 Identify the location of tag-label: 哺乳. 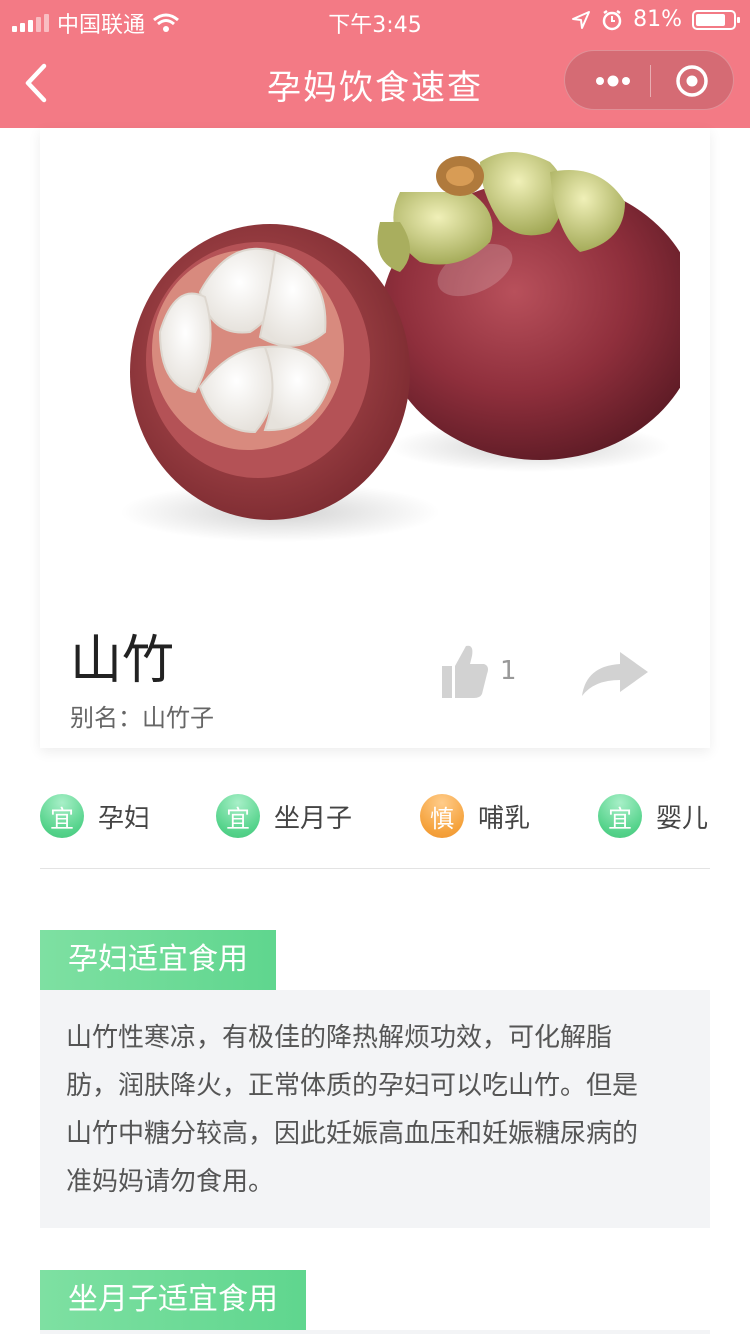
(504, 818).